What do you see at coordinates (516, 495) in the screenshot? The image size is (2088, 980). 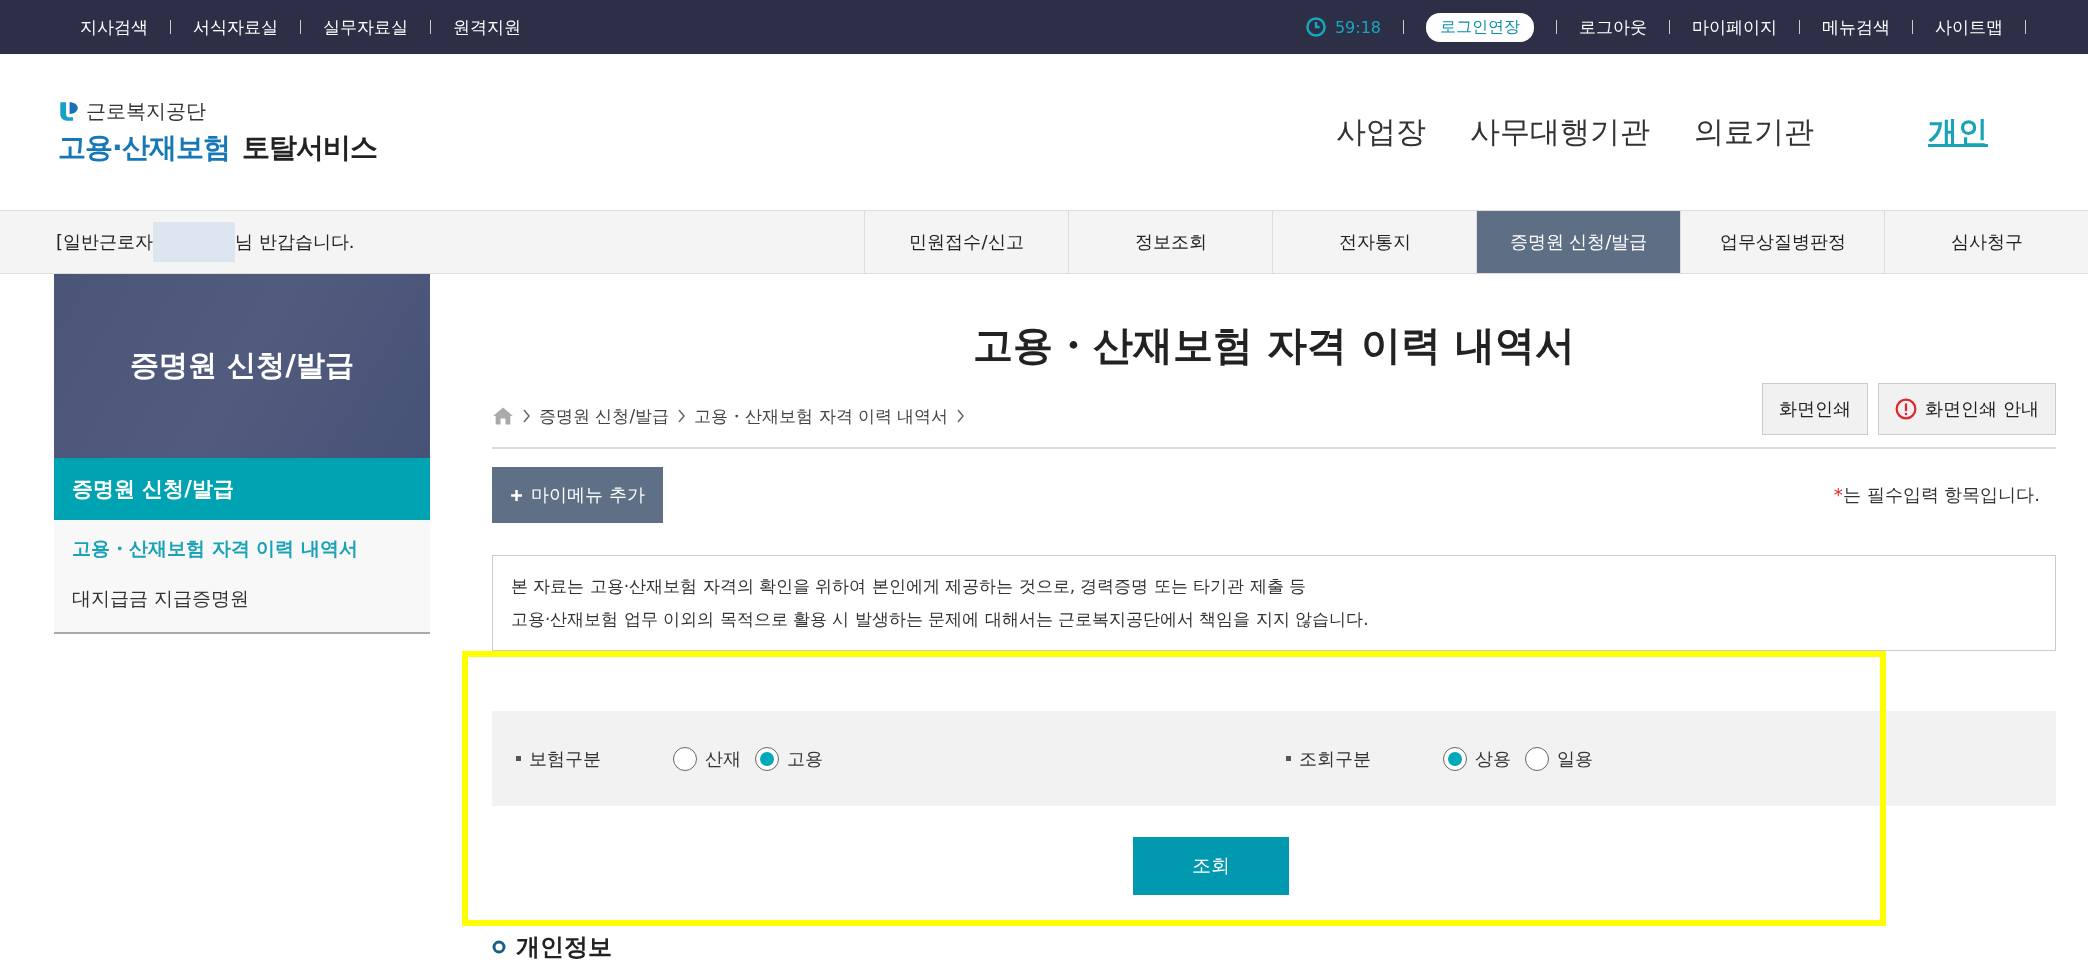 I see `plus-icon` at bounding box center [516, 495].